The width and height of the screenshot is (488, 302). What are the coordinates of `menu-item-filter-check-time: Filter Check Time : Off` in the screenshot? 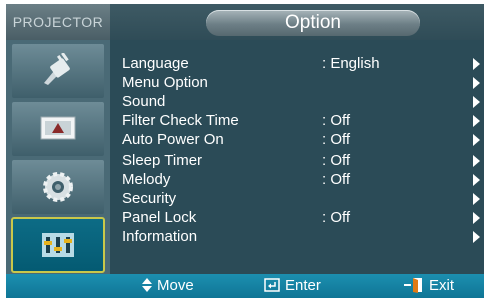 It's located at (301, 120).